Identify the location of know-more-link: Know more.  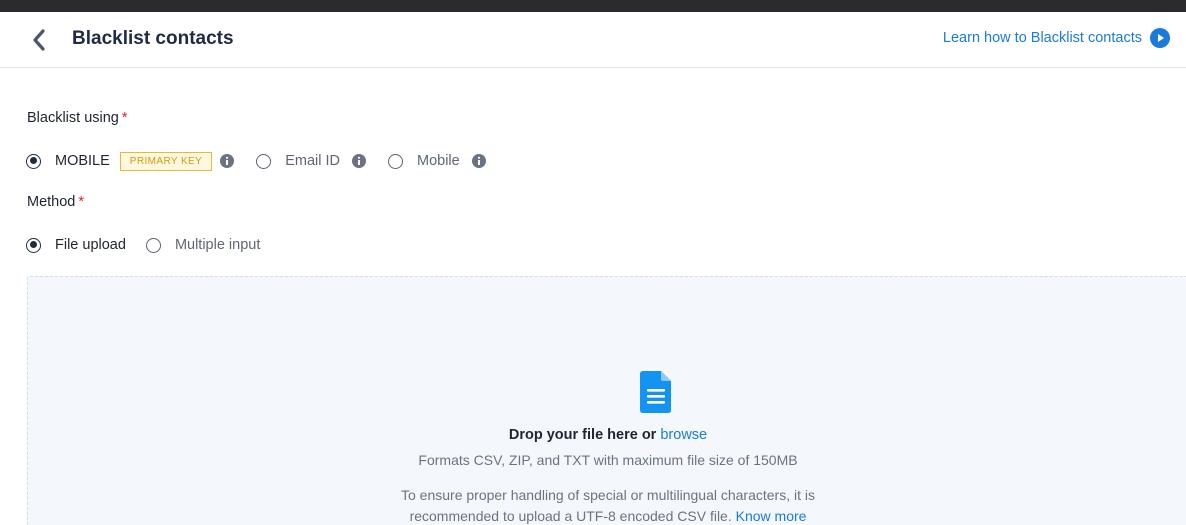
(771, 516).